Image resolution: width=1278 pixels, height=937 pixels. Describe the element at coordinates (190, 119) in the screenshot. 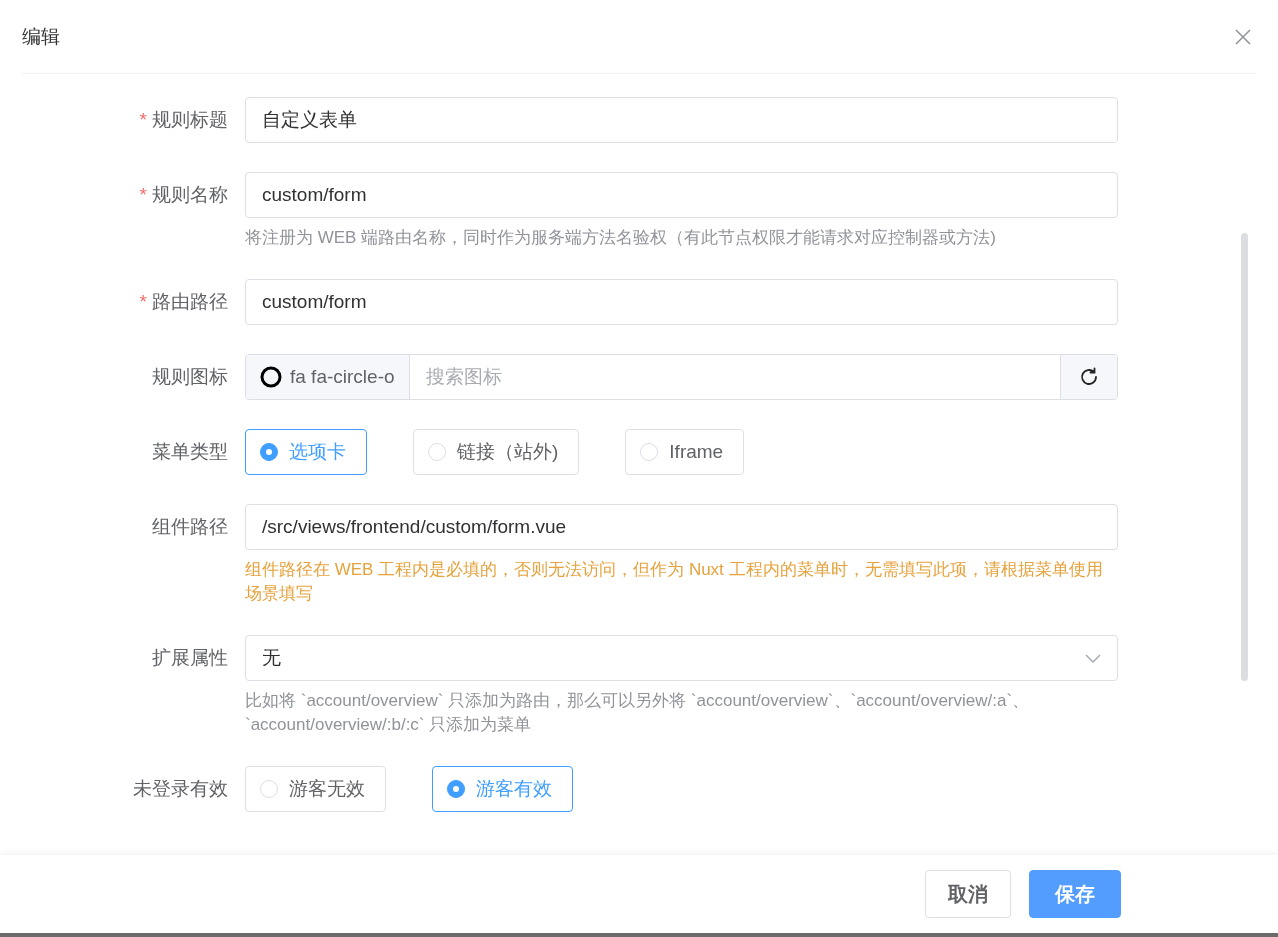

I see `field-label-text: 规则标题` at that location.